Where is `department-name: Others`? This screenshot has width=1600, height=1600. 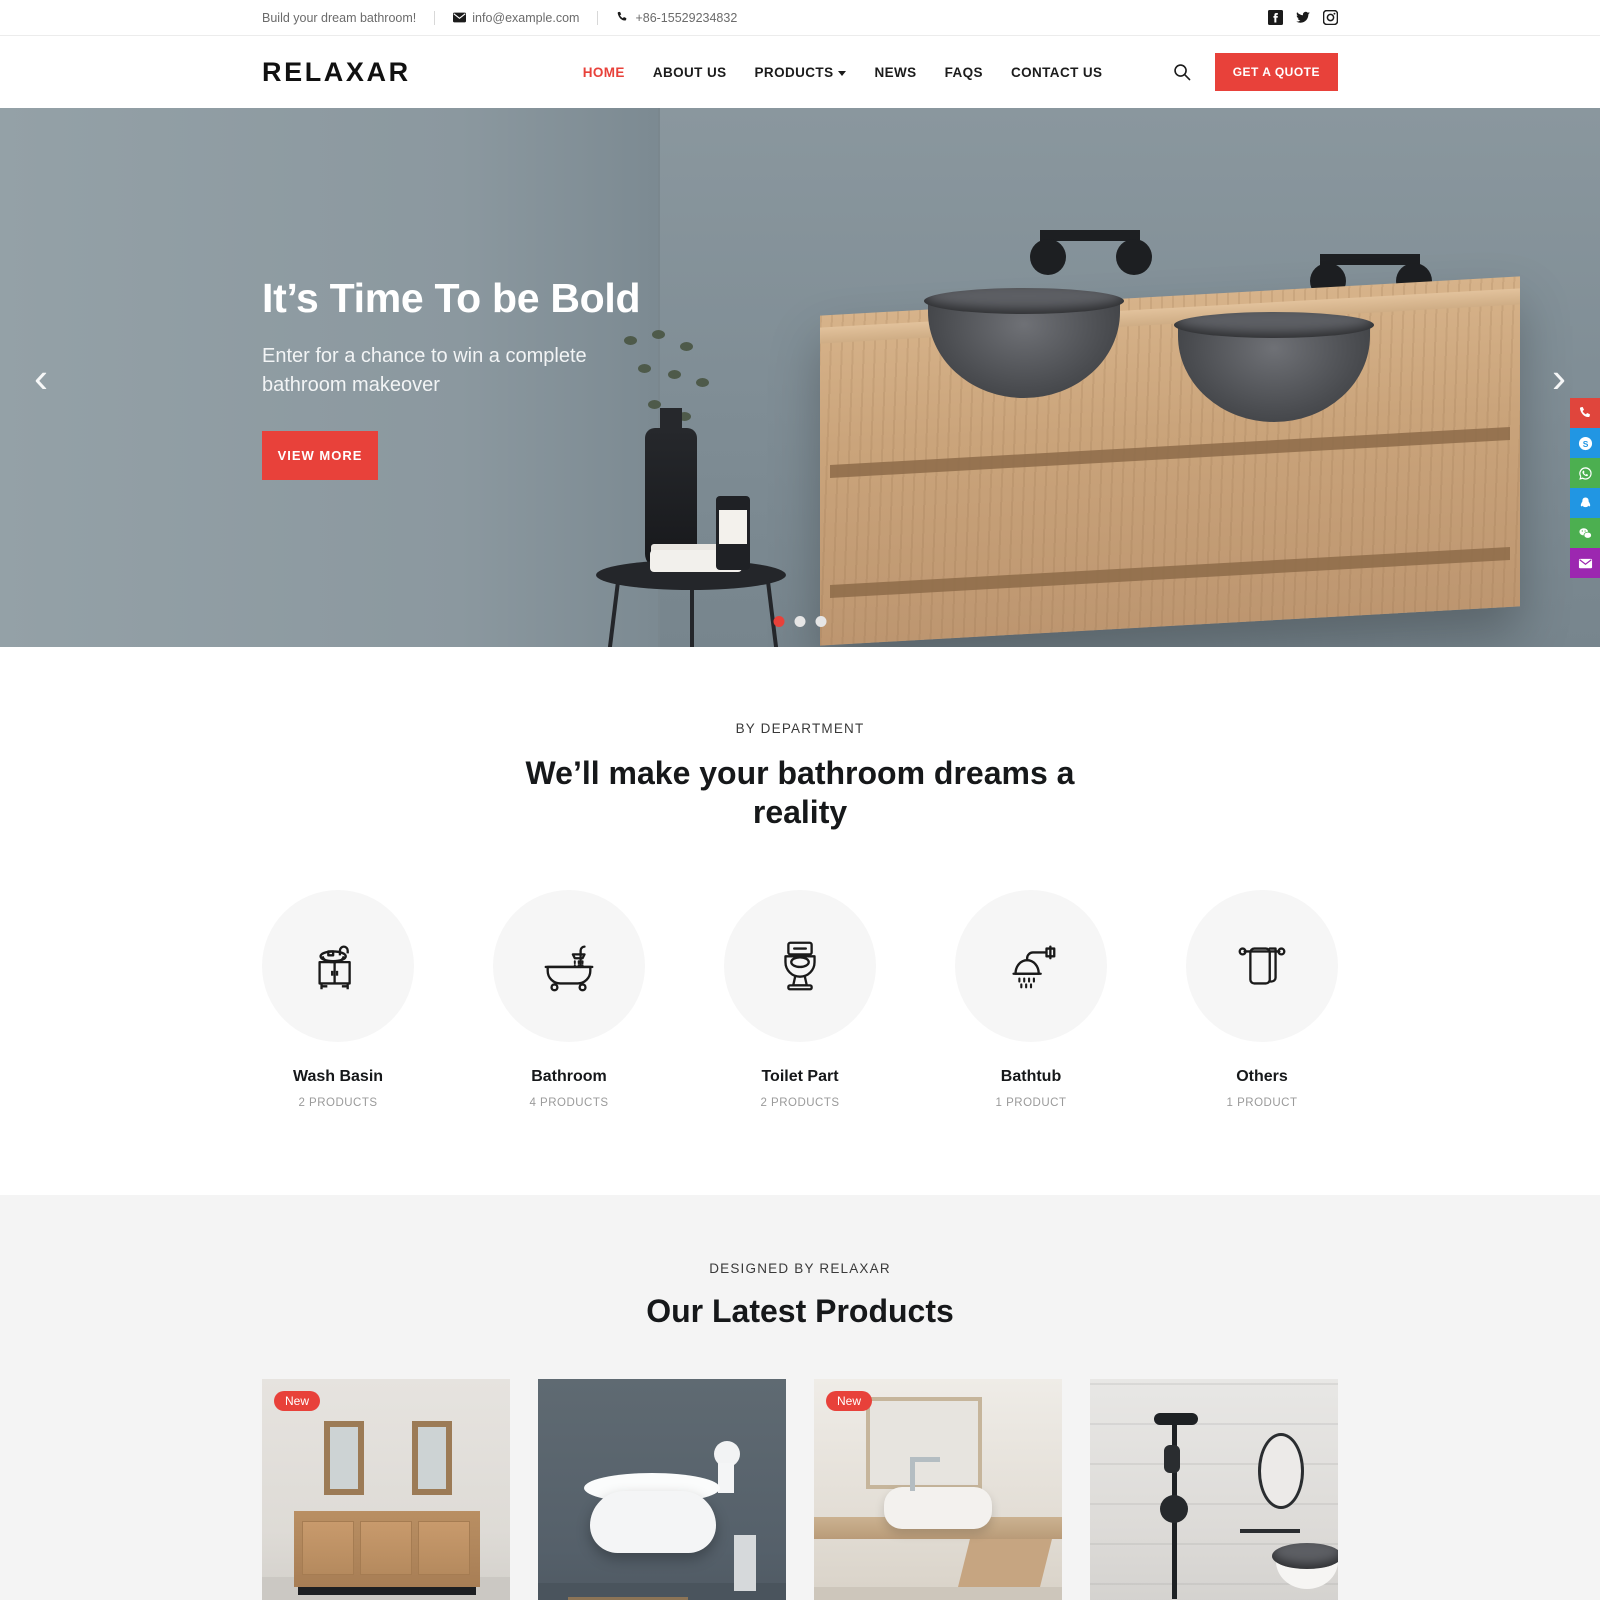 department-name: Others is located at coordinates (1262, 1077).